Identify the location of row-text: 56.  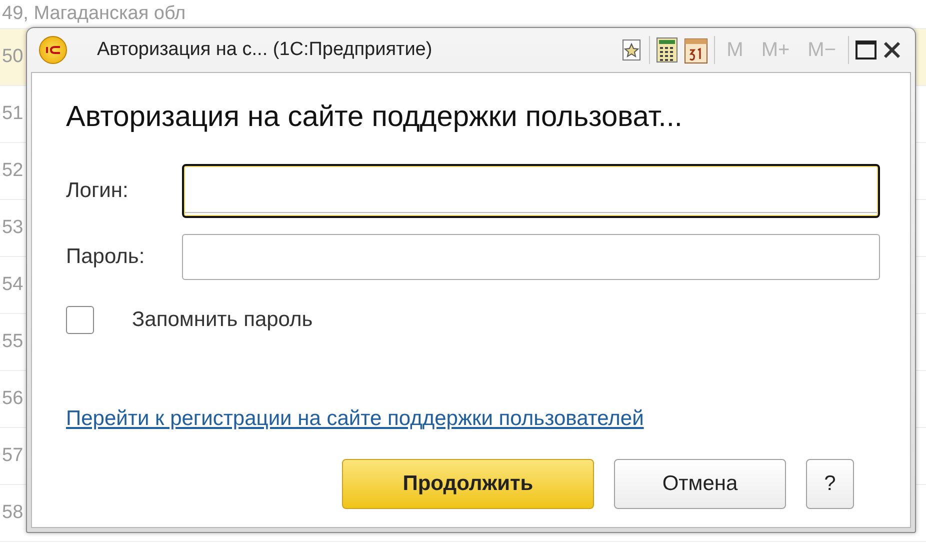
(13, 399).